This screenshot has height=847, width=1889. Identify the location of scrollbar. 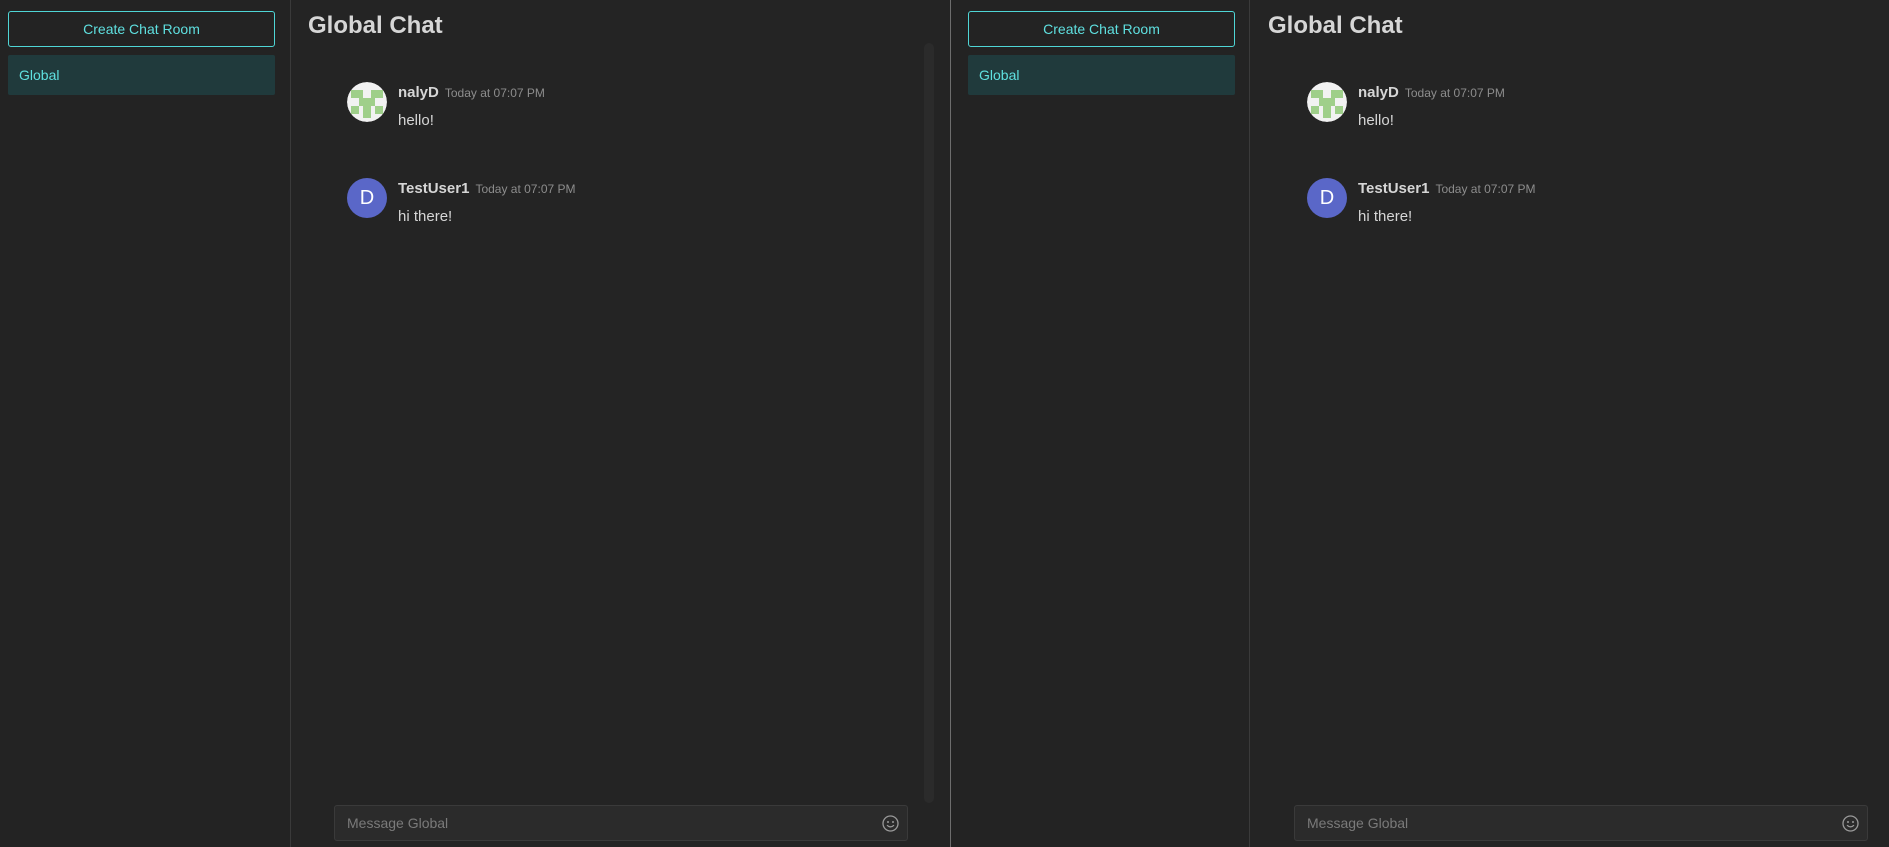
(929, 423).